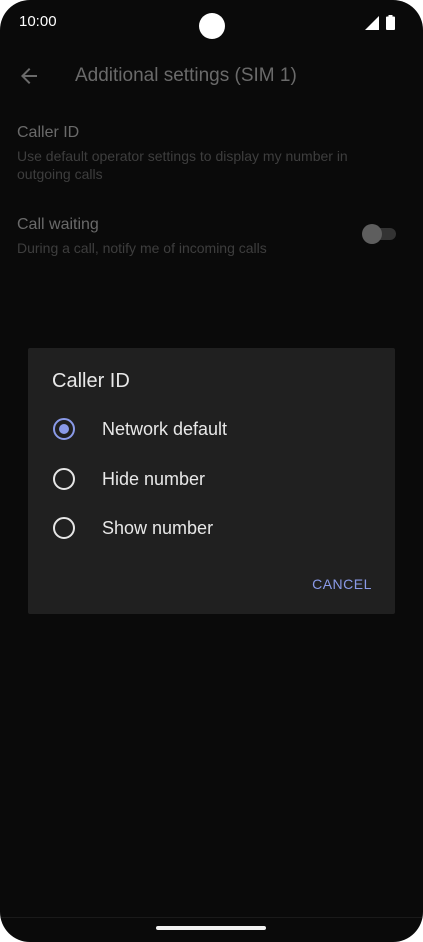 The height and width of the screenshot is (942, 423). What do you see at coordinates (29, 76) in the screenshot?
I see `back-arrow-icon` at bounding box center [29, 76].